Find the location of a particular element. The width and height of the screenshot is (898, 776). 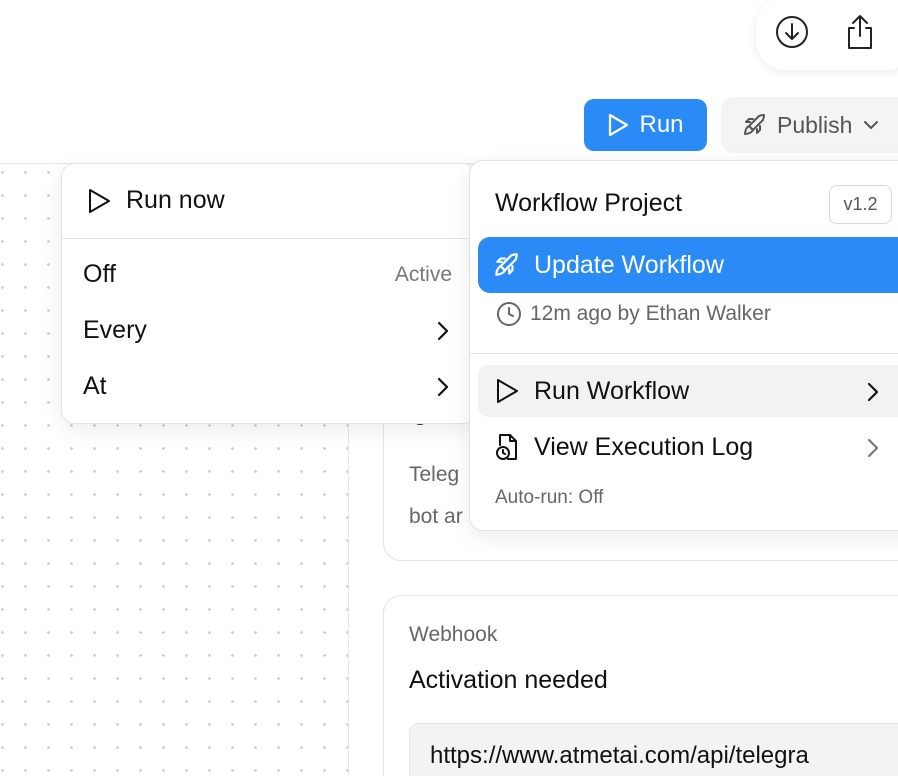

update-workflow-label: Update Workflow is located at coordinates (629, 264).